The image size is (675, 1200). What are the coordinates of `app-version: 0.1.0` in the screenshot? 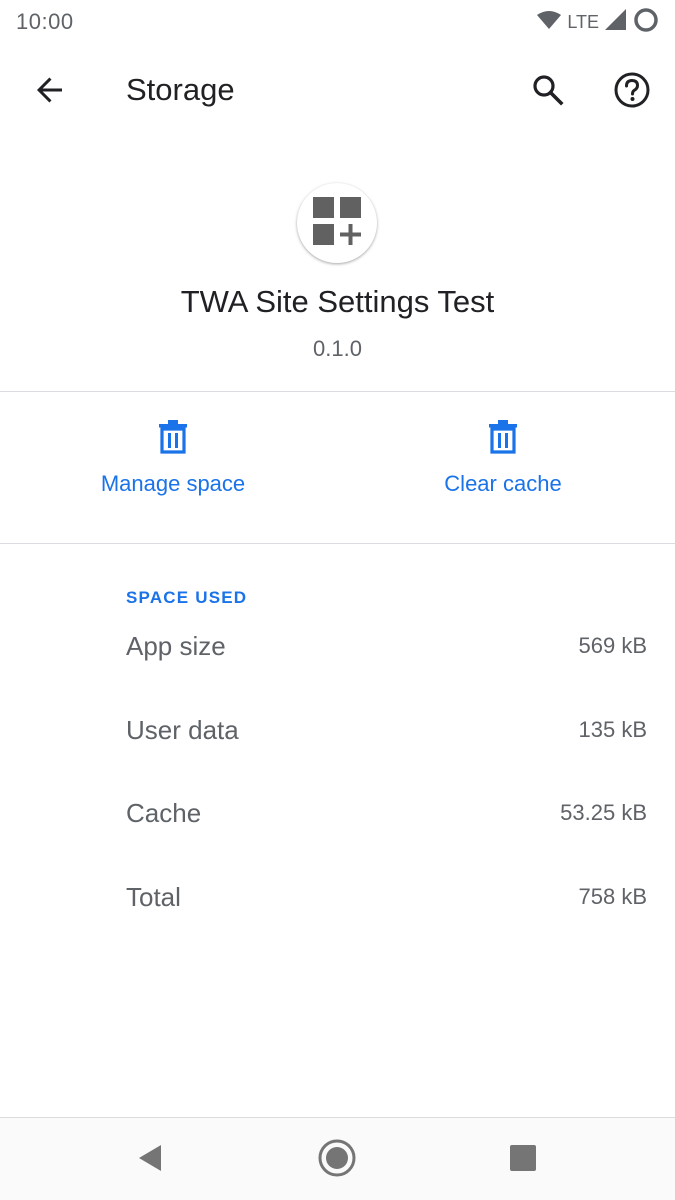 It's located at (337, 348).